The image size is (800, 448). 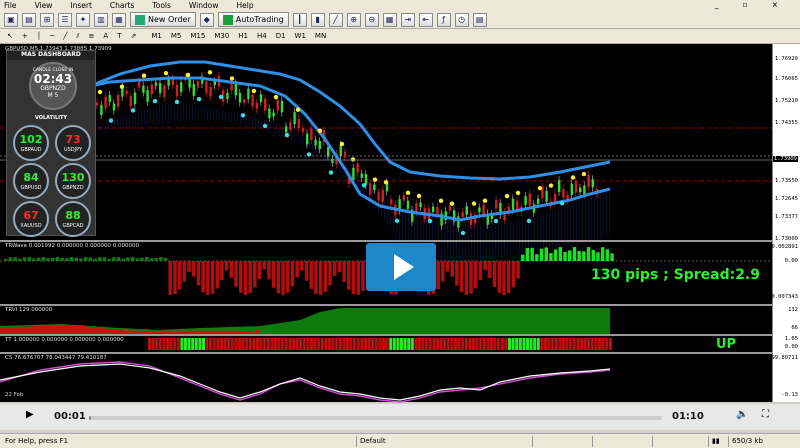 What do you see at coordinates (31, 177) in the screenshot?
I see `vol-value: 84` at bounding box center [31, 177].